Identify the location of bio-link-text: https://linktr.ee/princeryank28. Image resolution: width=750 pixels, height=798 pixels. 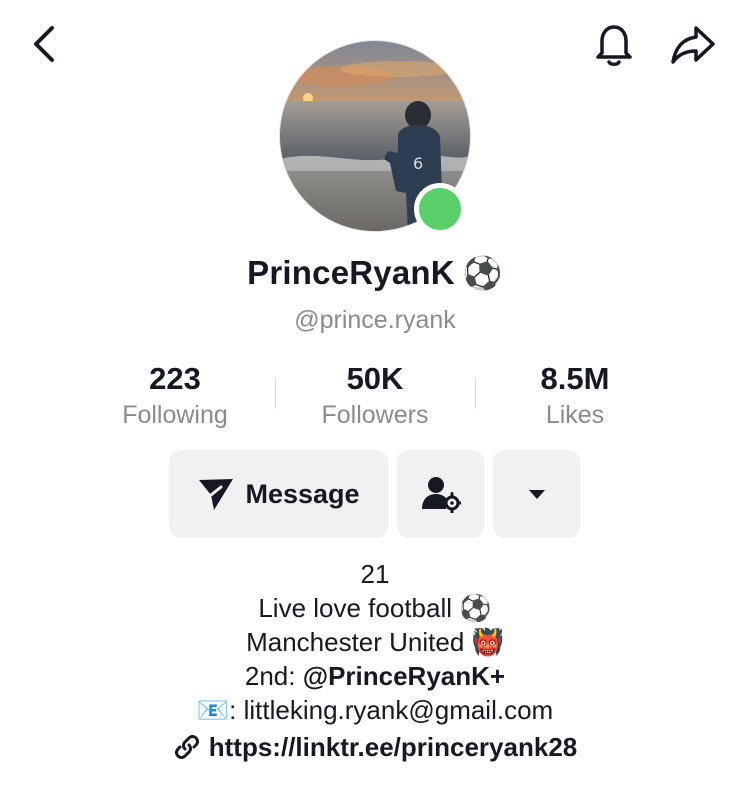
(393, 747).